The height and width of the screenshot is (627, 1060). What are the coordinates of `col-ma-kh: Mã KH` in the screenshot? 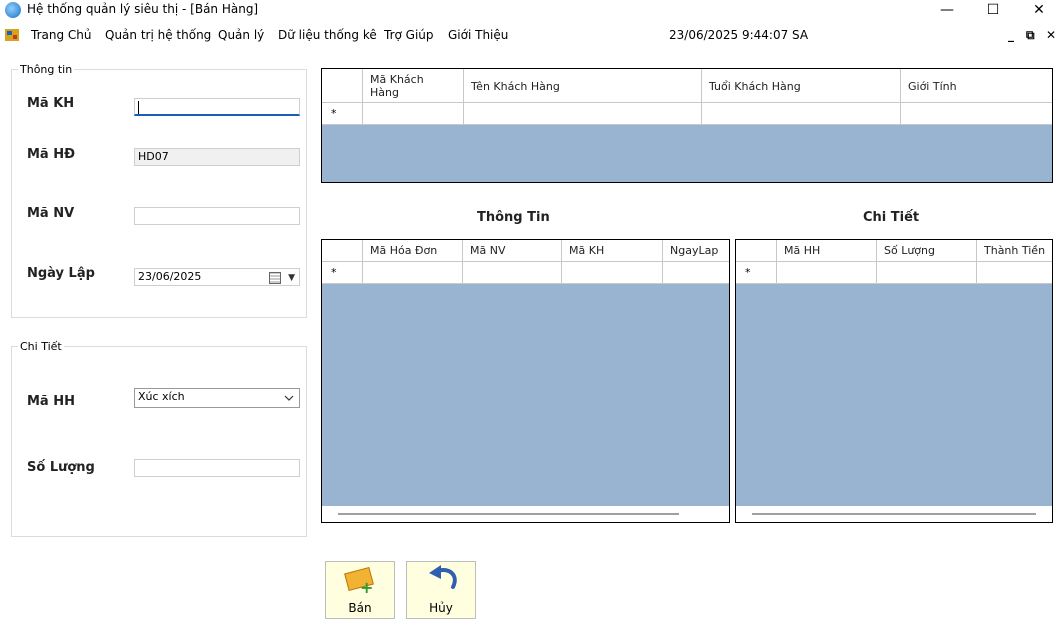 It's located at (612, 250).